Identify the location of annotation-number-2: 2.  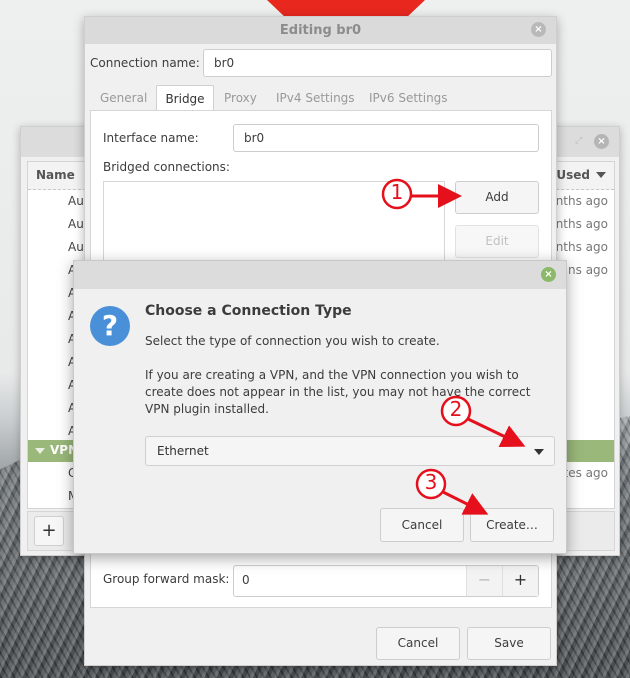
(456, 409).